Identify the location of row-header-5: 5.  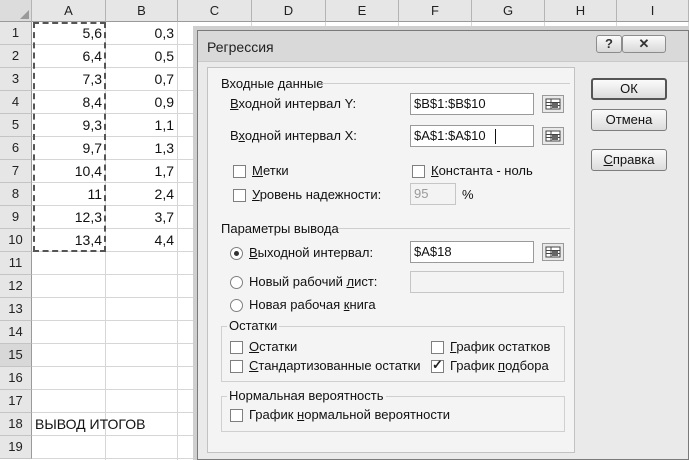
(16, 125).